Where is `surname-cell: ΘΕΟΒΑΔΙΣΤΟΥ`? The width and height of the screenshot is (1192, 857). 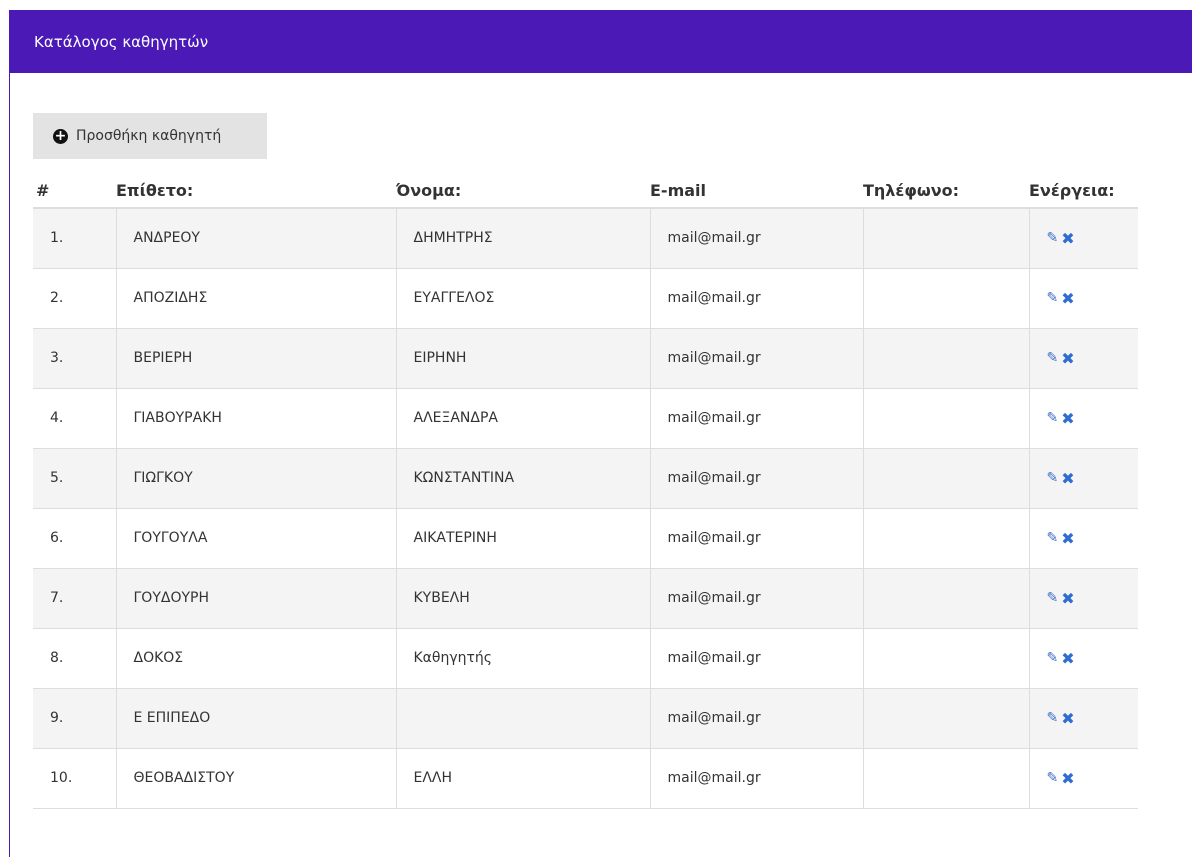
surname-cell: ΘΕΟΒΑΔΙΣΤΟΥ is located at coordinates (255, 778).